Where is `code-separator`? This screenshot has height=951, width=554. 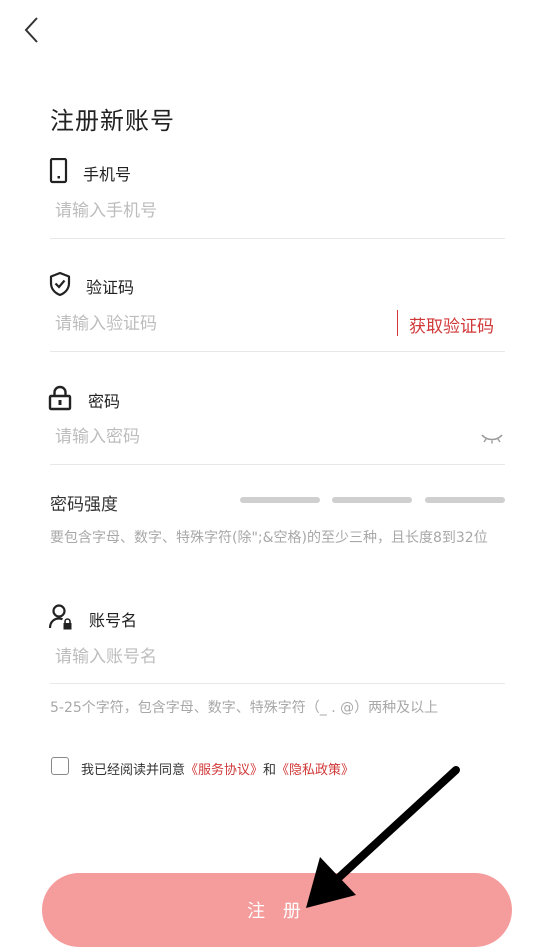 code-separator is located at coordinates (397, 323).